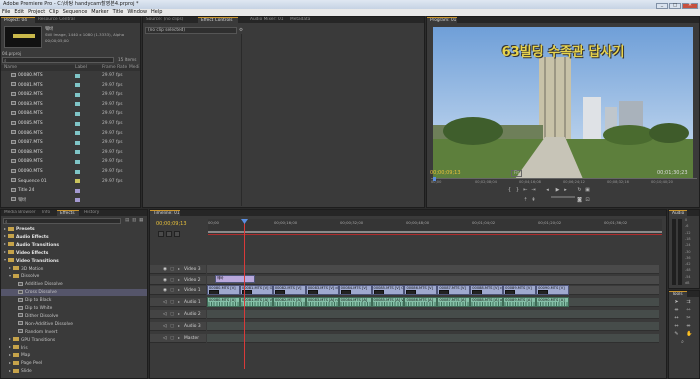 The height and width of the screenshot is (379, 700). What do you see at coordinates (74, 229) in the screenshot?
I see `effects-folder: Presets` at bounding box center [74, 229].